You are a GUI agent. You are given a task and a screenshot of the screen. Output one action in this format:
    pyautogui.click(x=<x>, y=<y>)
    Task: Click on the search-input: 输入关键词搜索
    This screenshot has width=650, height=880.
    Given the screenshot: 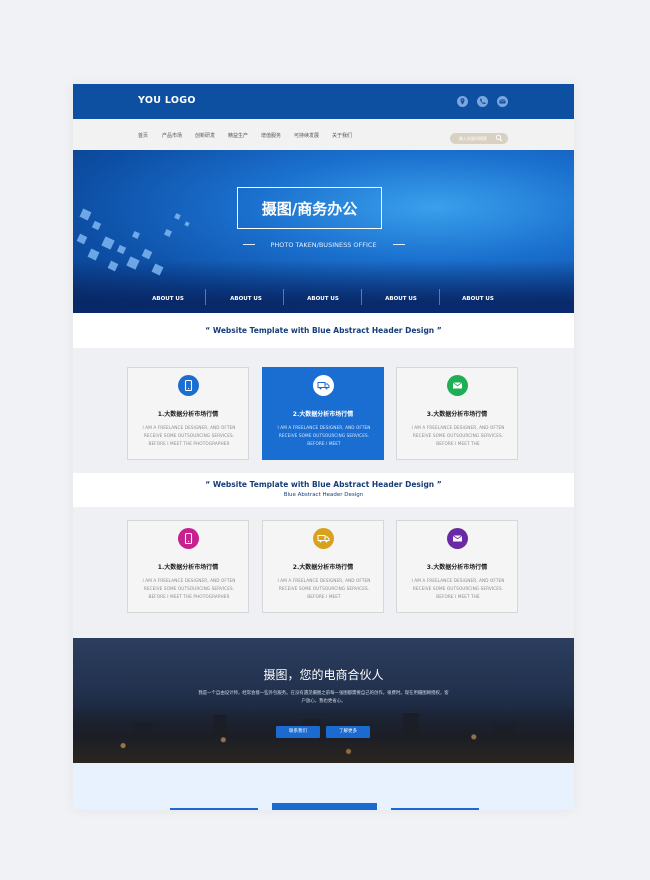 What is the action you would take?
    pyautogui.click(x=479, y=138)
    